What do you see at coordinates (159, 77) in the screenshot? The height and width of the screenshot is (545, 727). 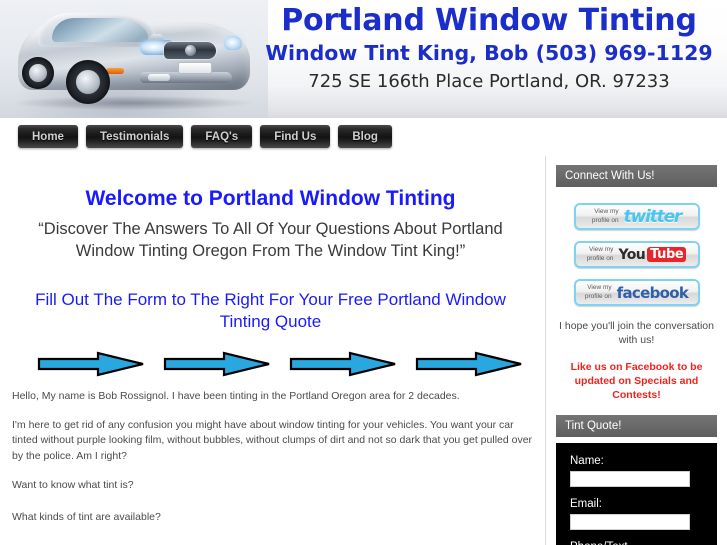 I see `car-fog-light` at bounding box center [159, 77].